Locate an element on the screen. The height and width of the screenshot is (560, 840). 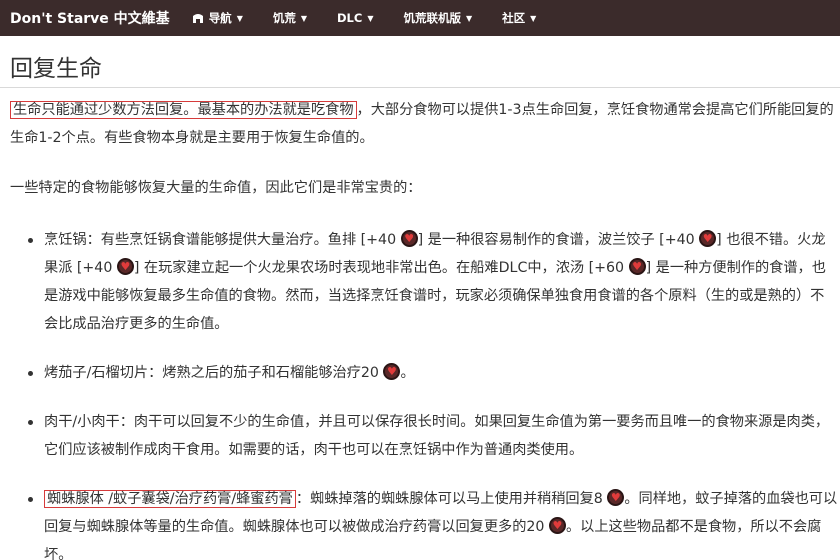
nav-item-guide: 导航 ▼ is located at coordinates (217, 18).